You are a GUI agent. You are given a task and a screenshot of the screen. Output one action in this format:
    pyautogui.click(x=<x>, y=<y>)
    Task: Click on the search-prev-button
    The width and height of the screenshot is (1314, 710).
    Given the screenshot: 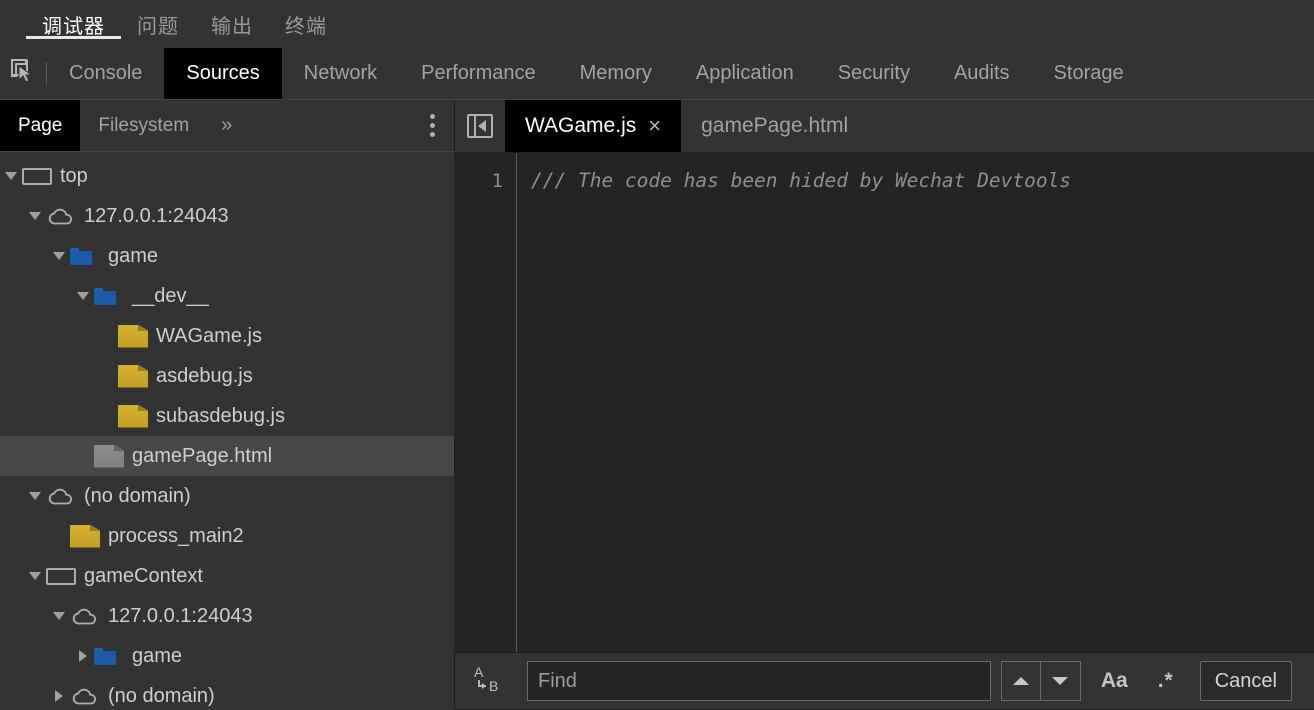 What is the action you would take?
    pyautogui.click(x=1020, y=681)
    